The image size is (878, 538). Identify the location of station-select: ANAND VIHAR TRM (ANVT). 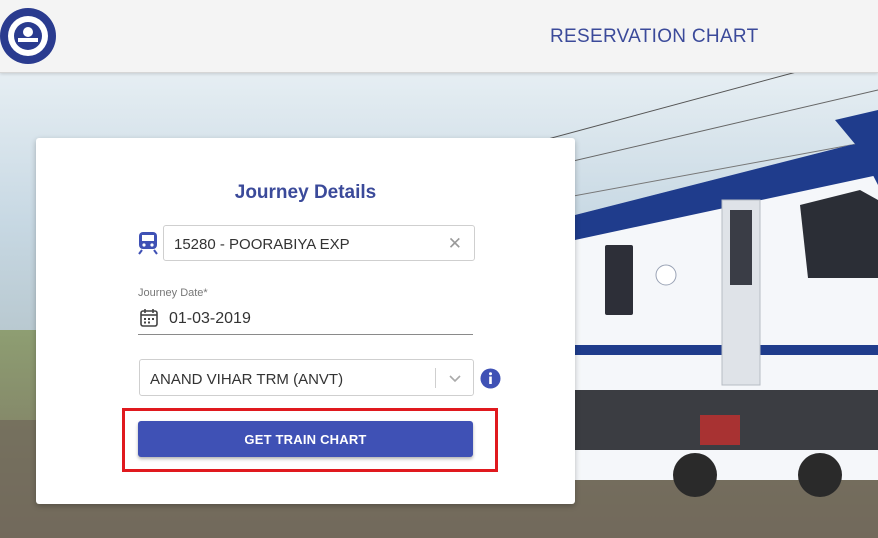
(306, 377).